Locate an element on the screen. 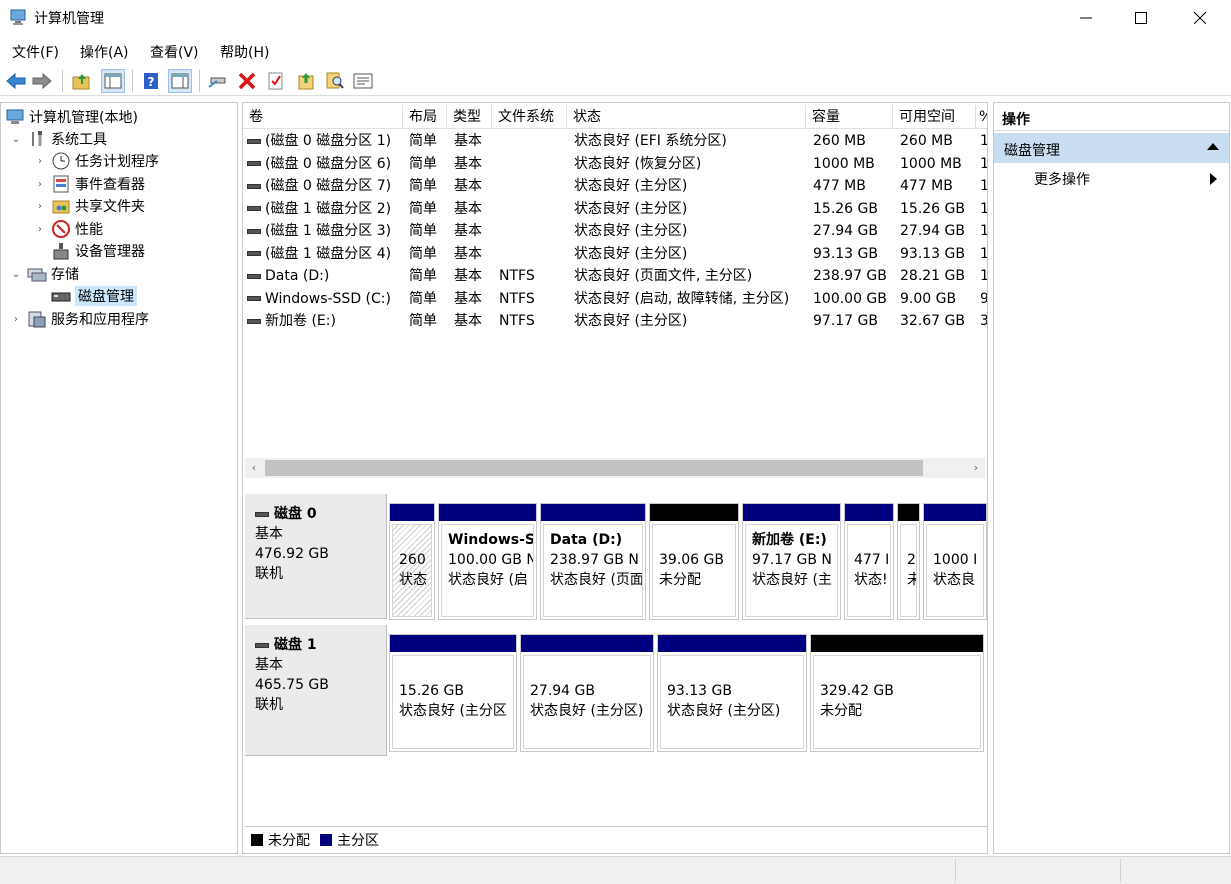 The image size is (1231, 884). volume-name: (磁盘 1 磁盘分区 3) is located at coordinates (325, 231).